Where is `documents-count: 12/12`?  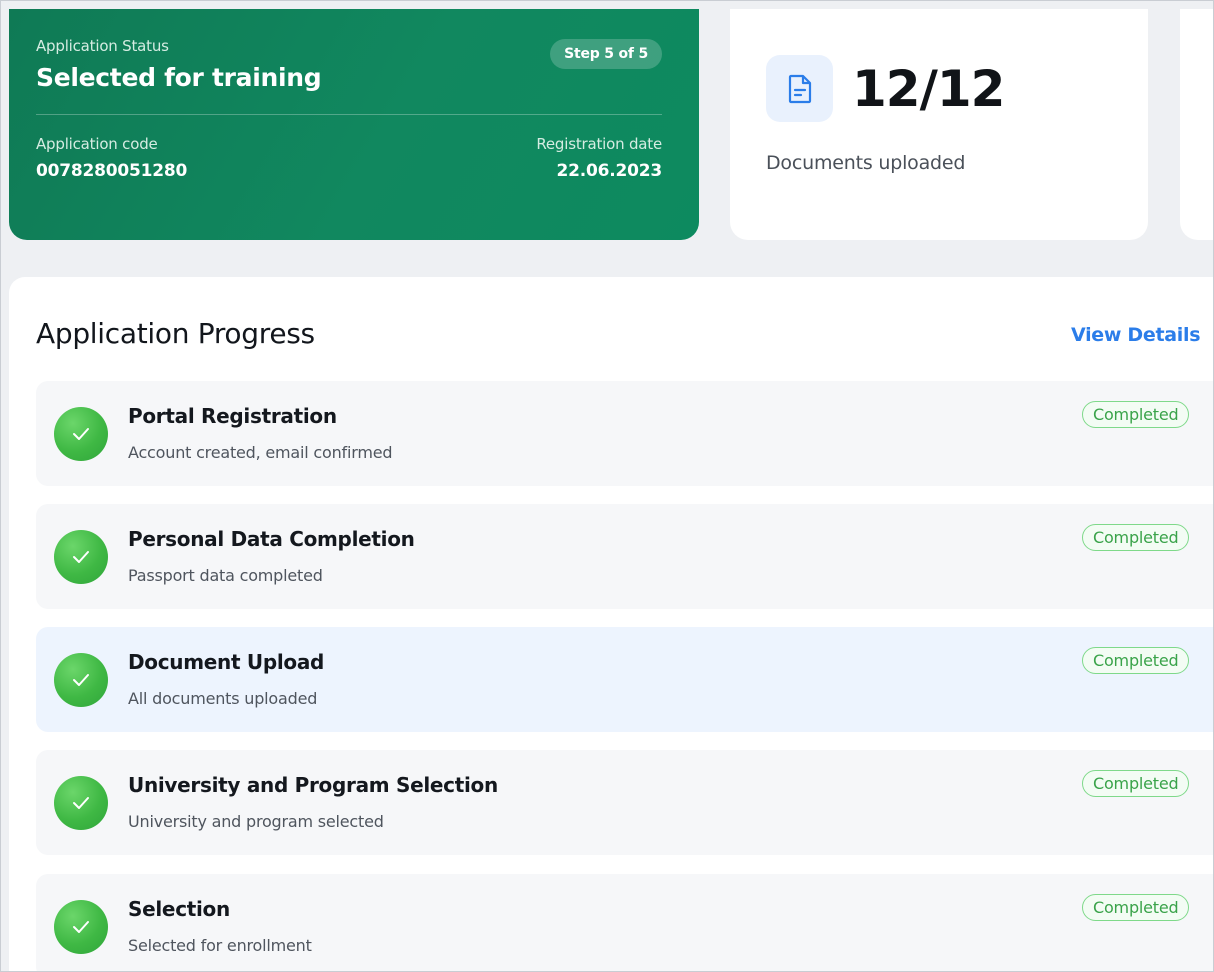 documents-count: 12/12 is located at coordinates (928, 88).